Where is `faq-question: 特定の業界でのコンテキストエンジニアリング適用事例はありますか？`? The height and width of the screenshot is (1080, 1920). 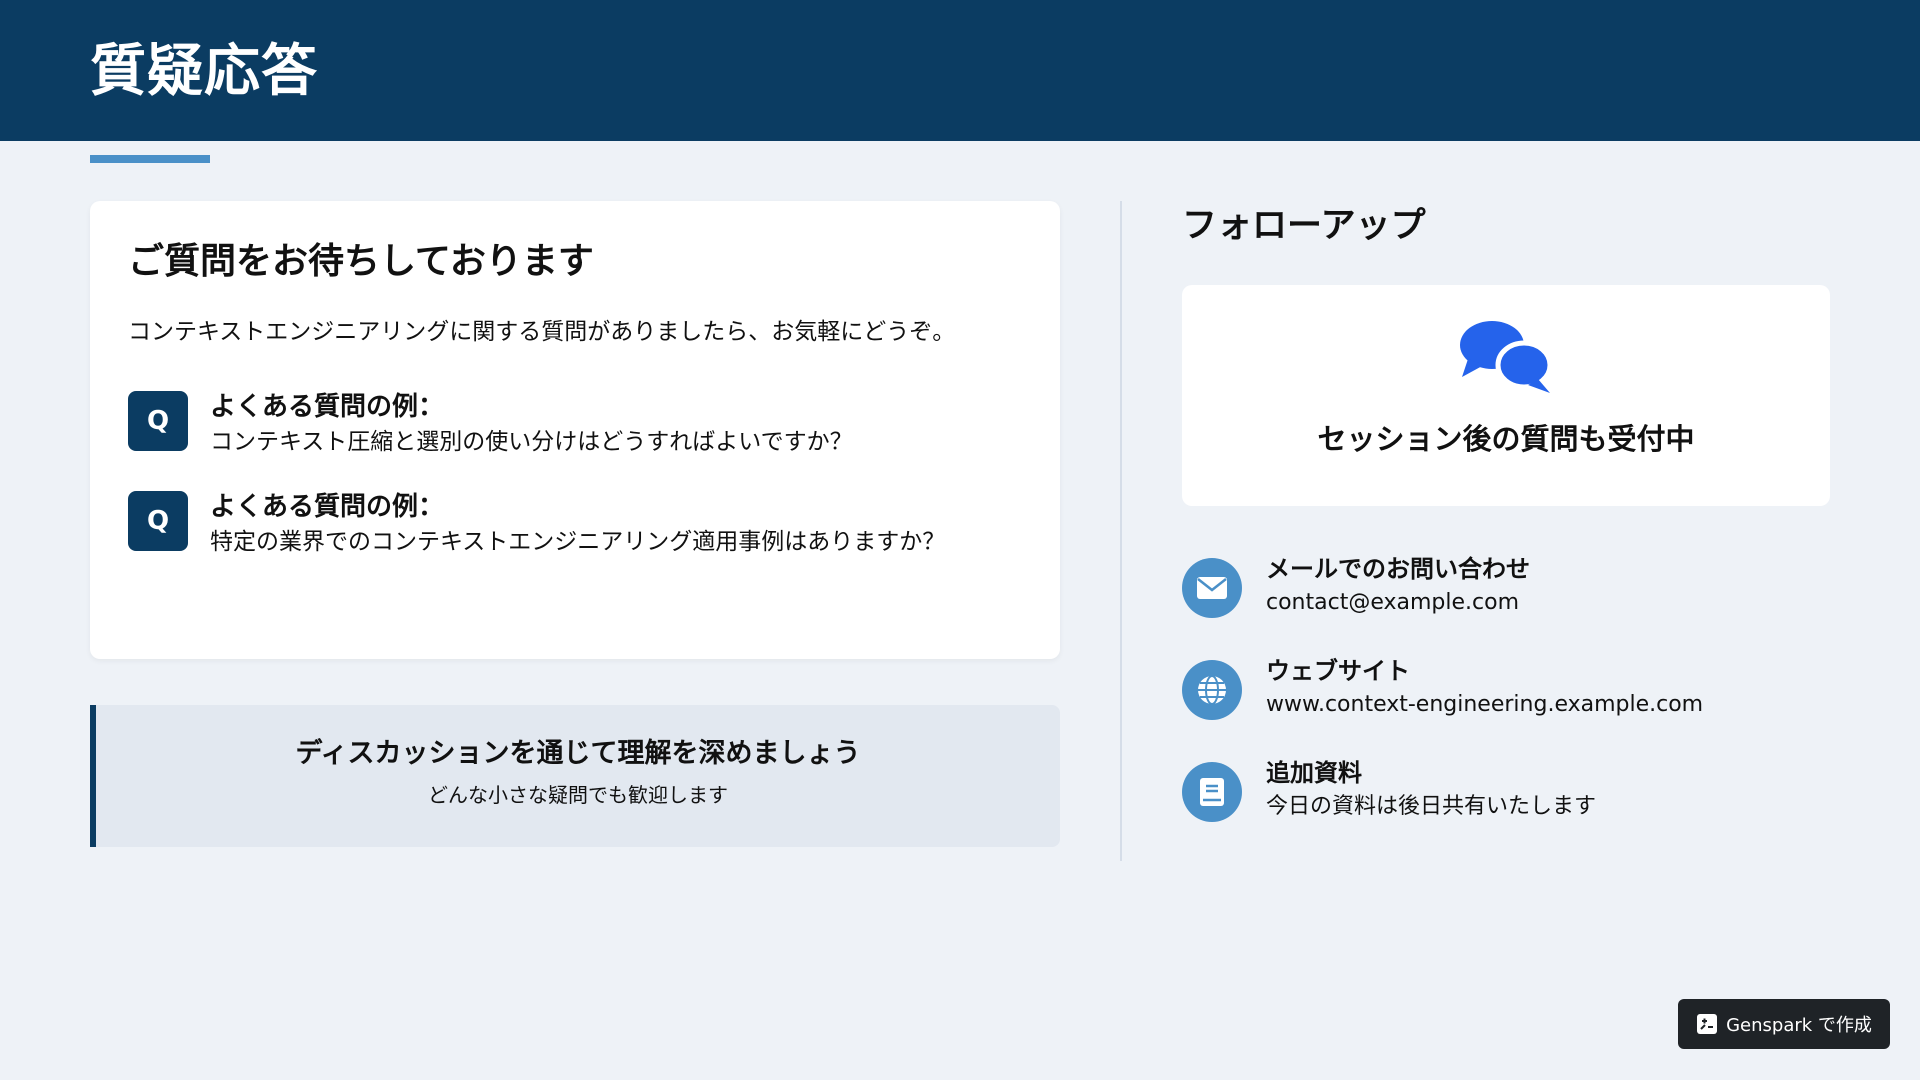
faq-question: 特定の業界でのコンテキストエンジニアリング適用事例はありますか？ is located at coordinates (578, 542).